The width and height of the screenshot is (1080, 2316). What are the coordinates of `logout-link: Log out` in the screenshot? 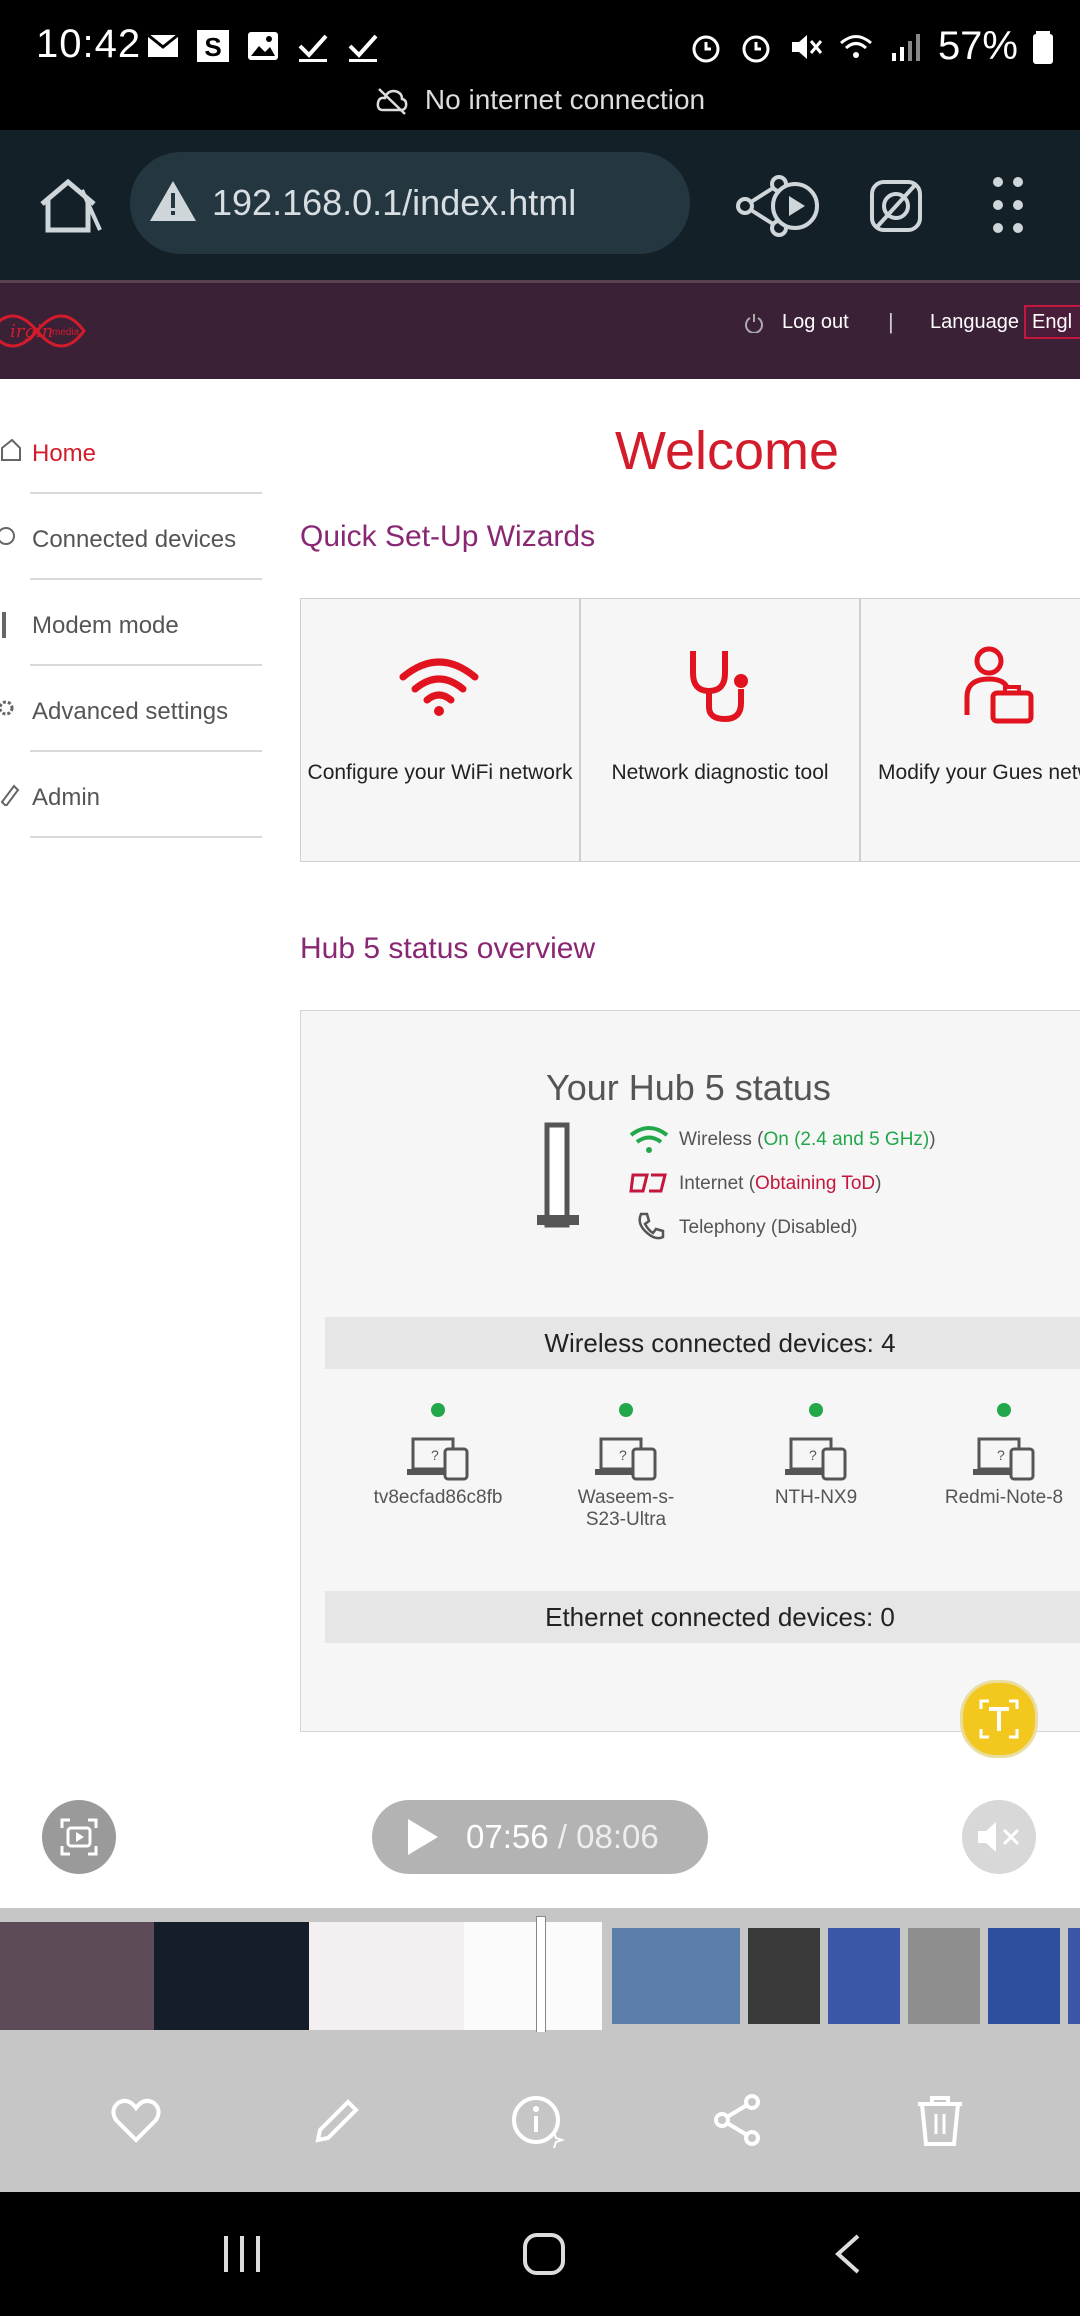 It's located at (815, 322).